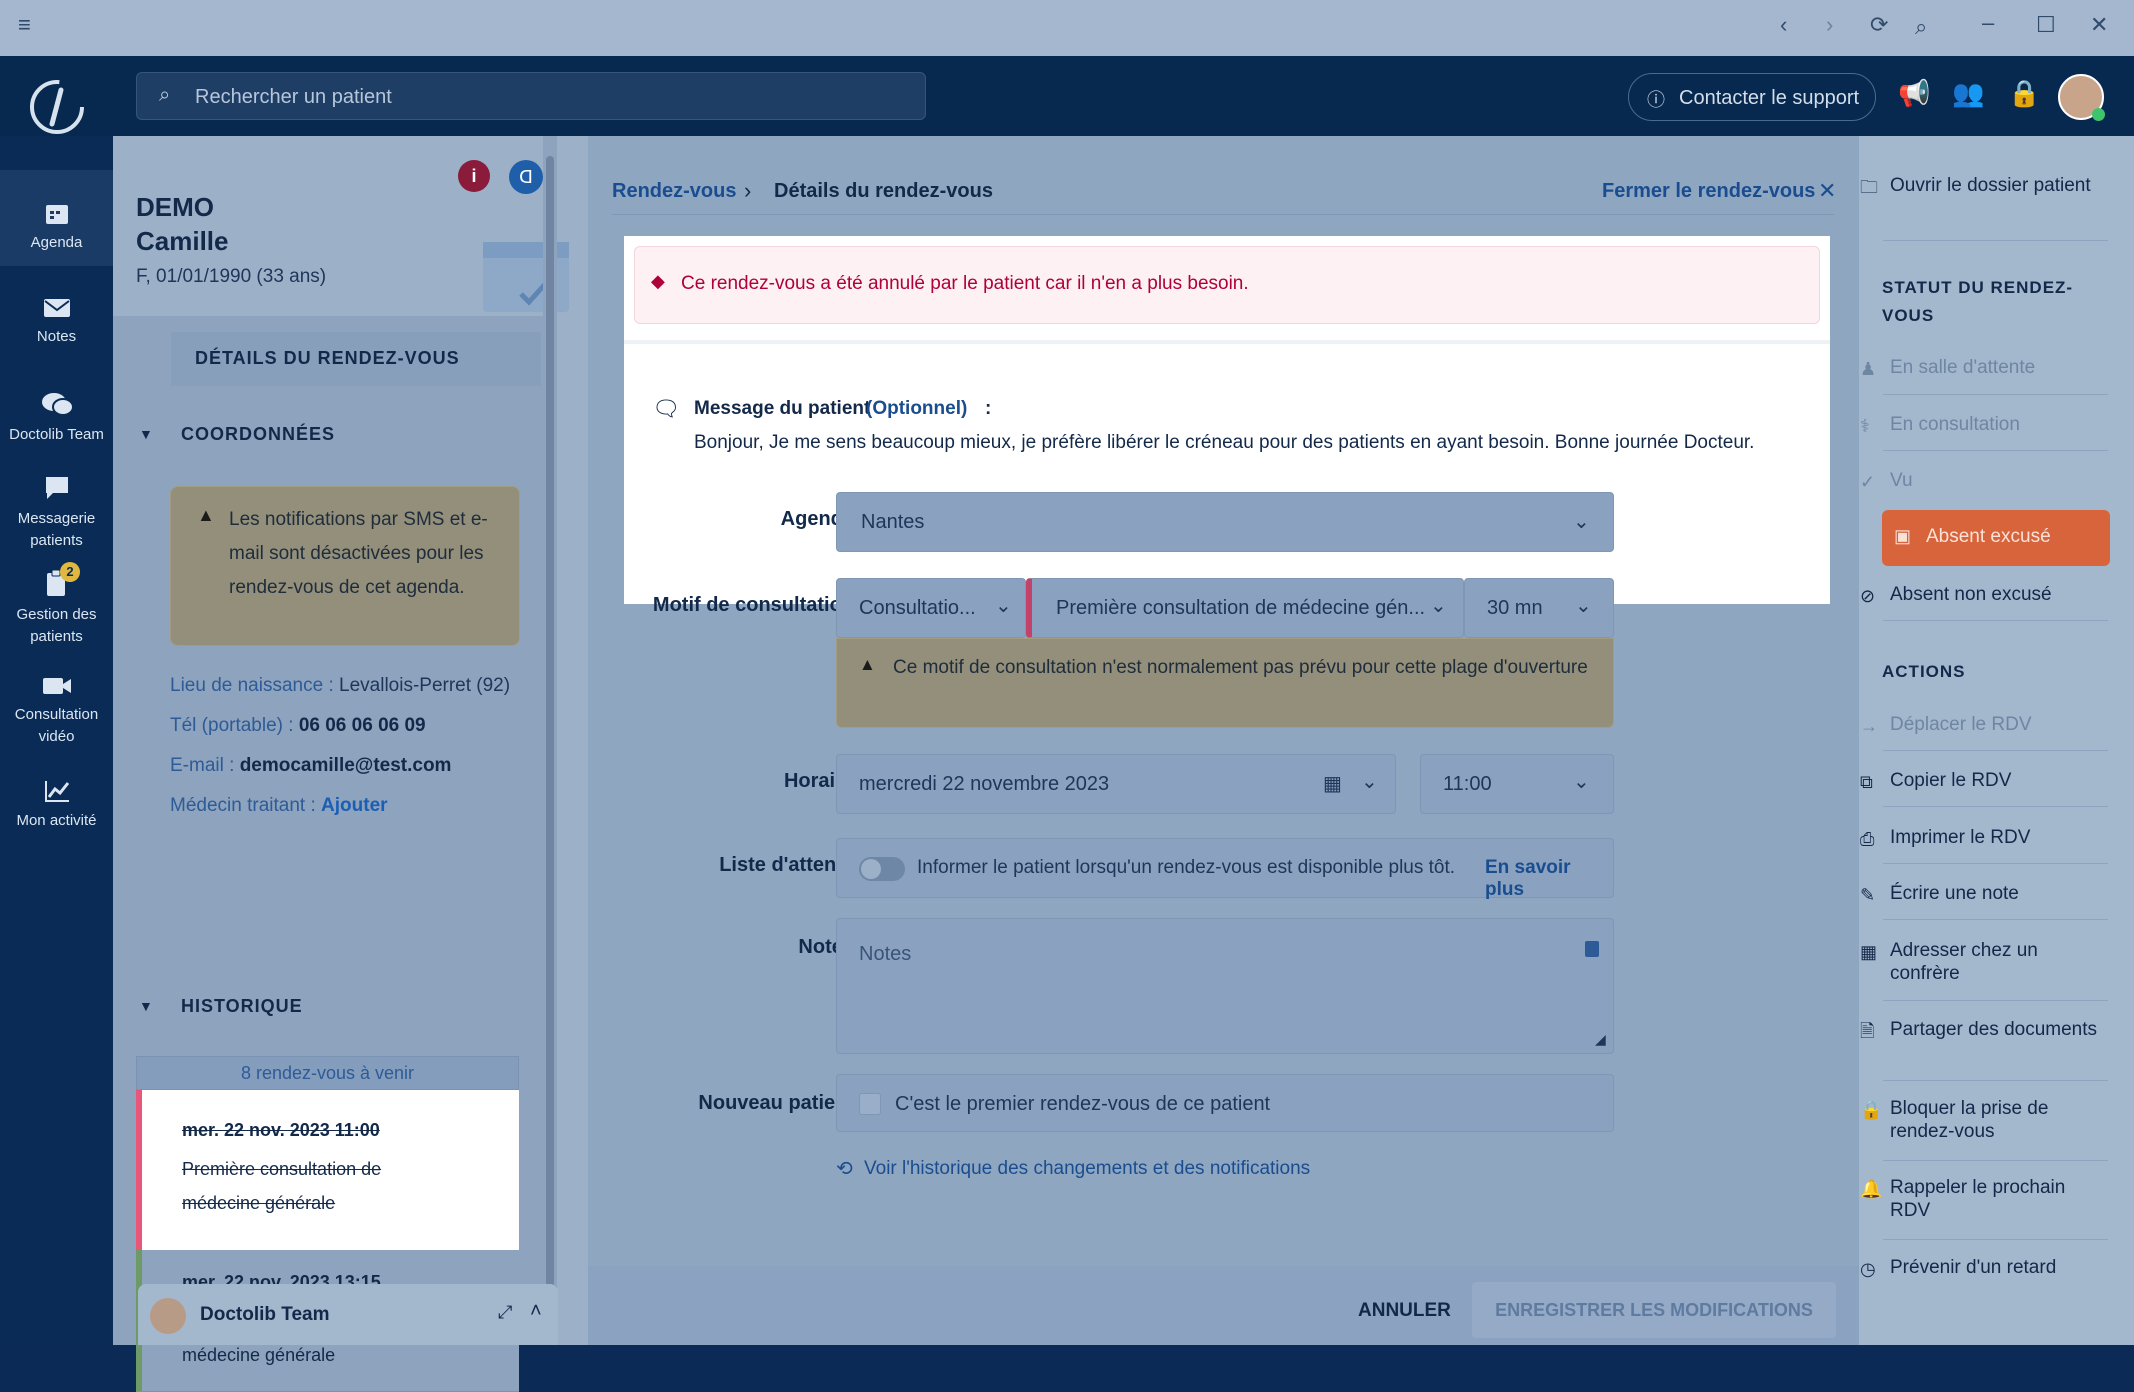 The image size is (2134, 1392). I want to click on action-share-documents: 🗎 Partager des documents, so click(1985, 1029).